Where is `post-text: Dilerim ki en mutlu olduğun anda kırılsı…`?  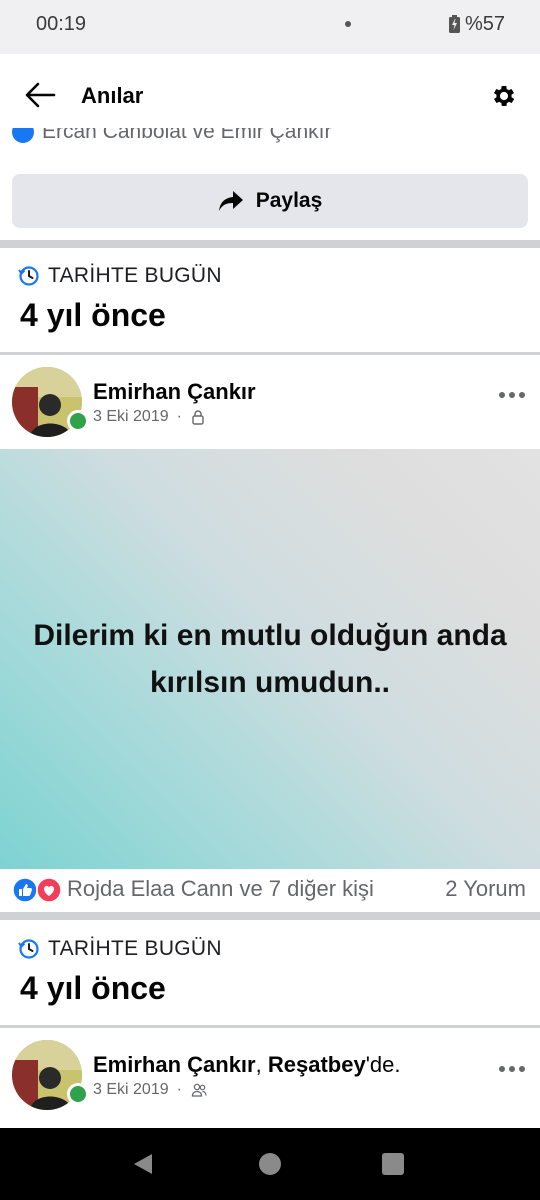
post-text: Dilerim ki en mutlu olduğun anda kırılsı… is located at coordinates (270, 659).